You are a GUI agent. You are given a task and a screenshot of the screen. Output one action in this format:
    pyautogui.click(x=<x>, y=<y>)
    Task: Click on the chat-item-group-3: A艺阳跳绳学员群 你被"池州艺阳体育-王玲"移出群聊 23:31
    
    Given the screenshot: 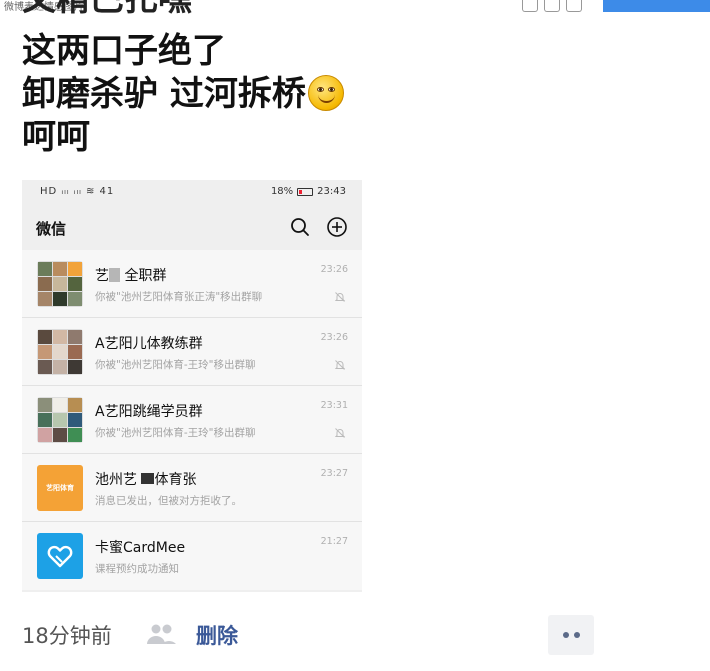 What is the action you would take?
    pyautogui.click(x=192, y=420)
    